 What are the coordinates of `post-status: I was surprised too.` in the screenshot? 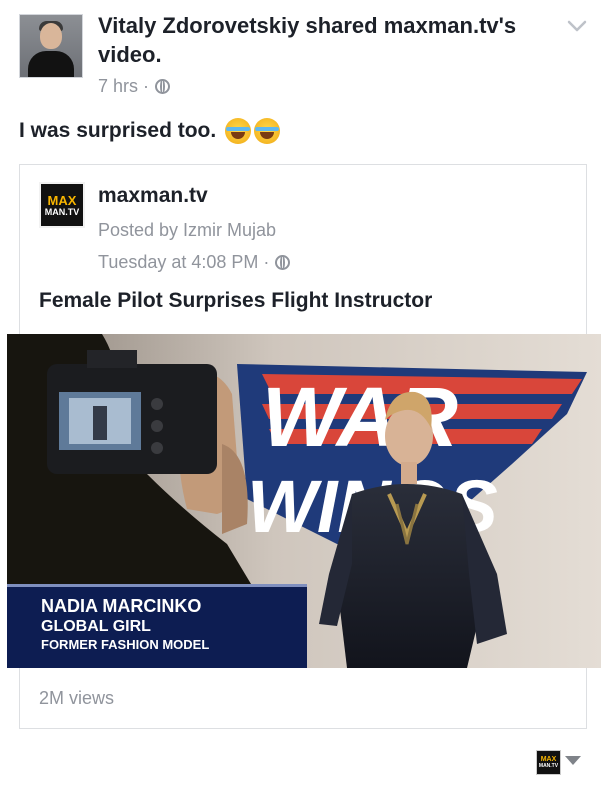 It's located at (150, 131).